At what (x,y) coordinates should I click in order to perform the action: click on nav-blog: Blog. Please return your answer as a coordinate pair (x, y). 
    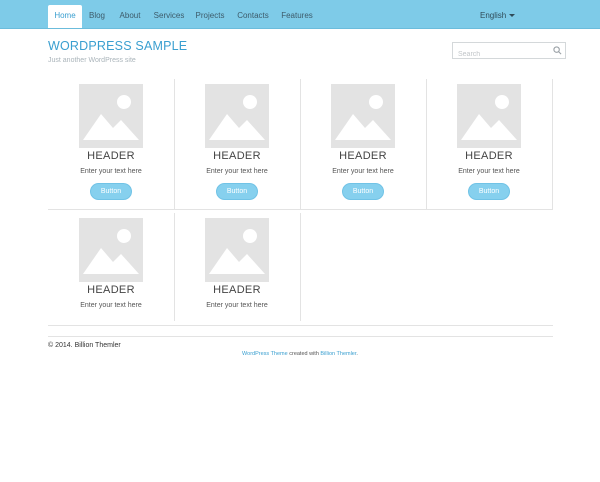
    Looking at the image, I should click on (97, 16).